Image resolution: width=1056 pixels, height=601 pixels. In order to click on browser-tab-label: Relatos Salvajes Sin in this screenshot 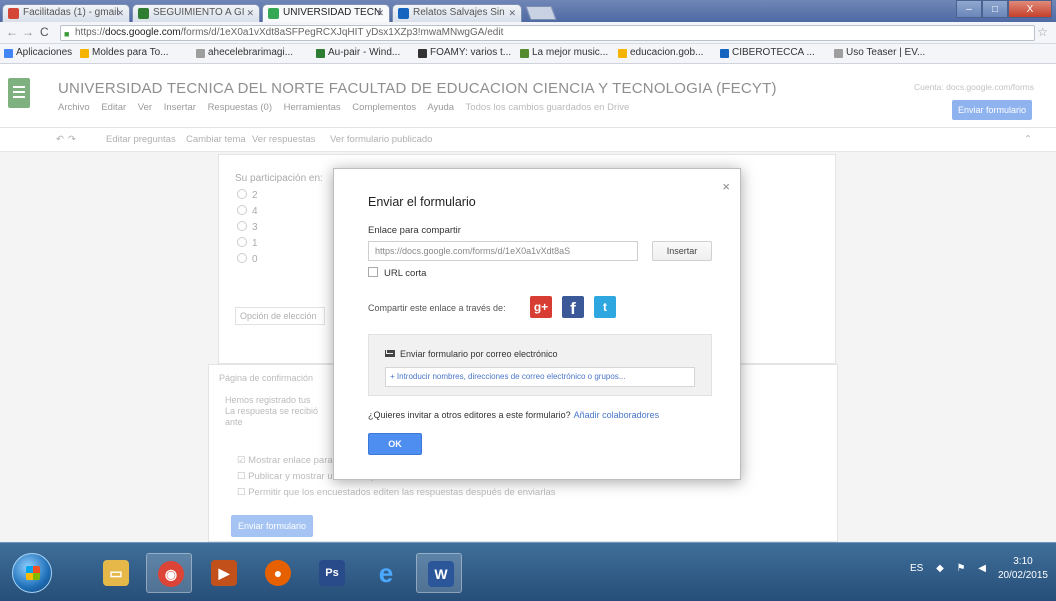, I will do `click(459, 12)`.